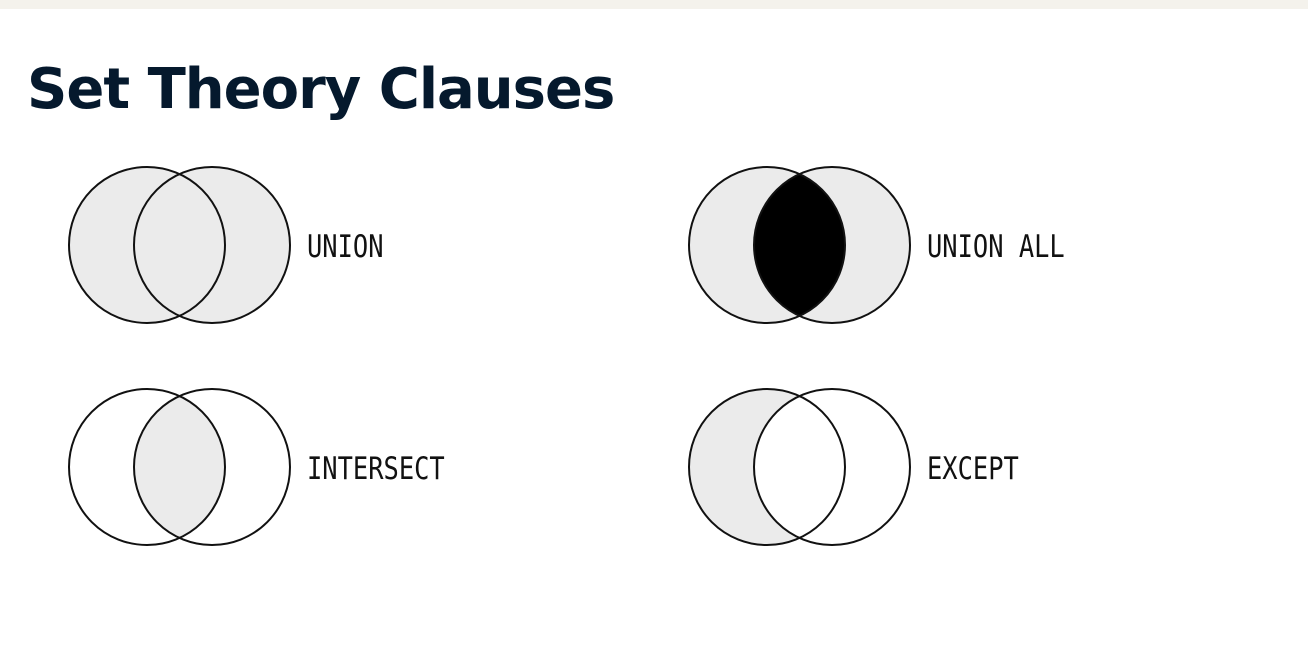 This screenshot has height=658, width=1308. What do you see at coordinates (799, 467) in the screenshot?
I see `venn-except-graphic` at bounding box center [799, 467].